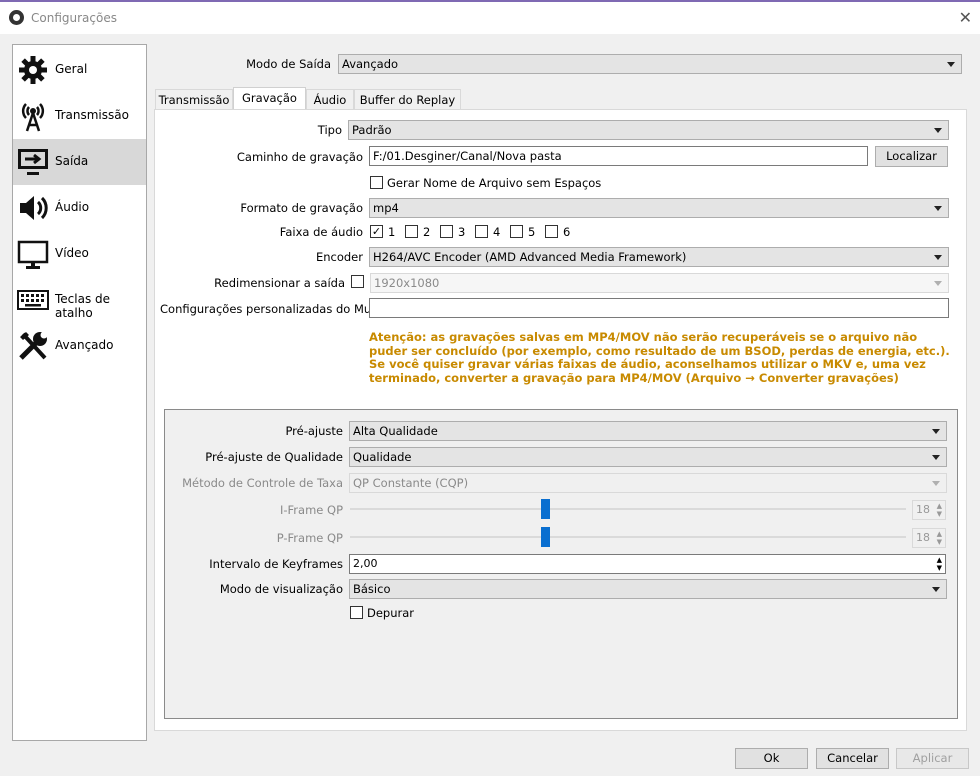  I want to click on type-label: Tipo, so click(329, 130).